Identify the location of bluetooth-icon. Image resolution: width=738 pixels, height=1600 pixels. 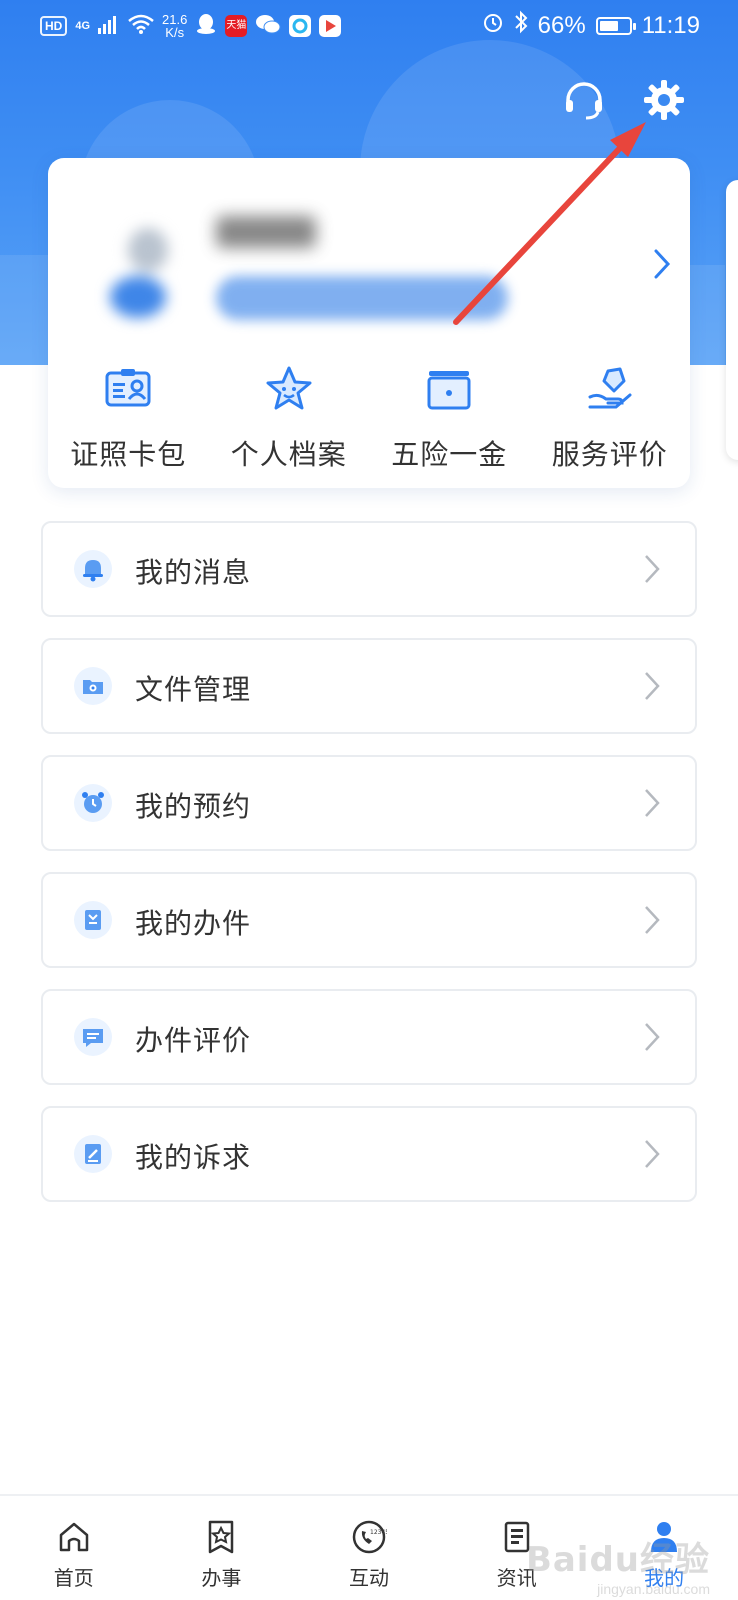
(521, 25).